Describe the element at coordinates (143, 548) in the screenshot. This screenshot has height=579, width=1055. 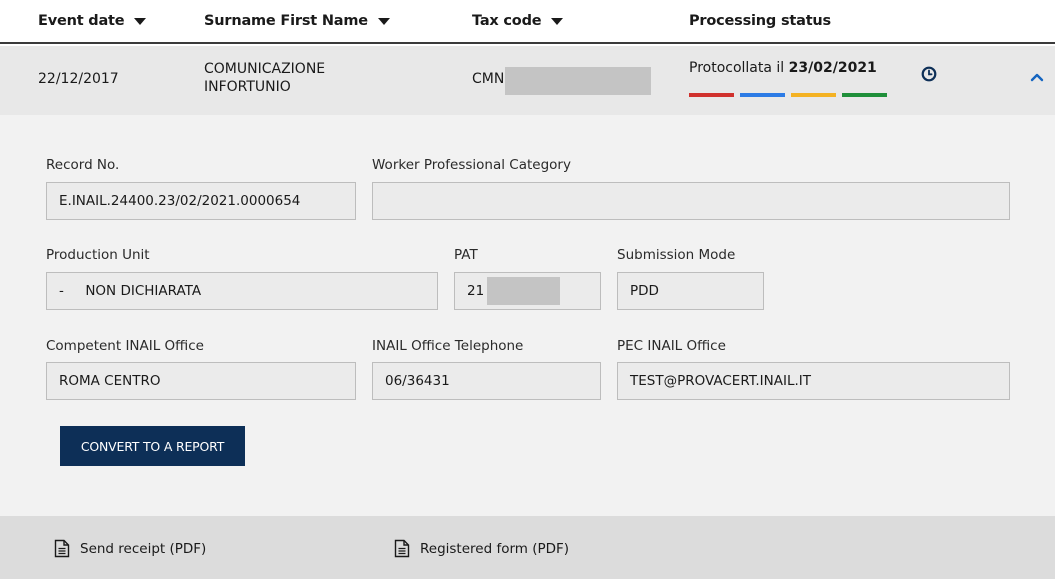
I see `send-receipt-label: Send receipt (PDF)` at that location.